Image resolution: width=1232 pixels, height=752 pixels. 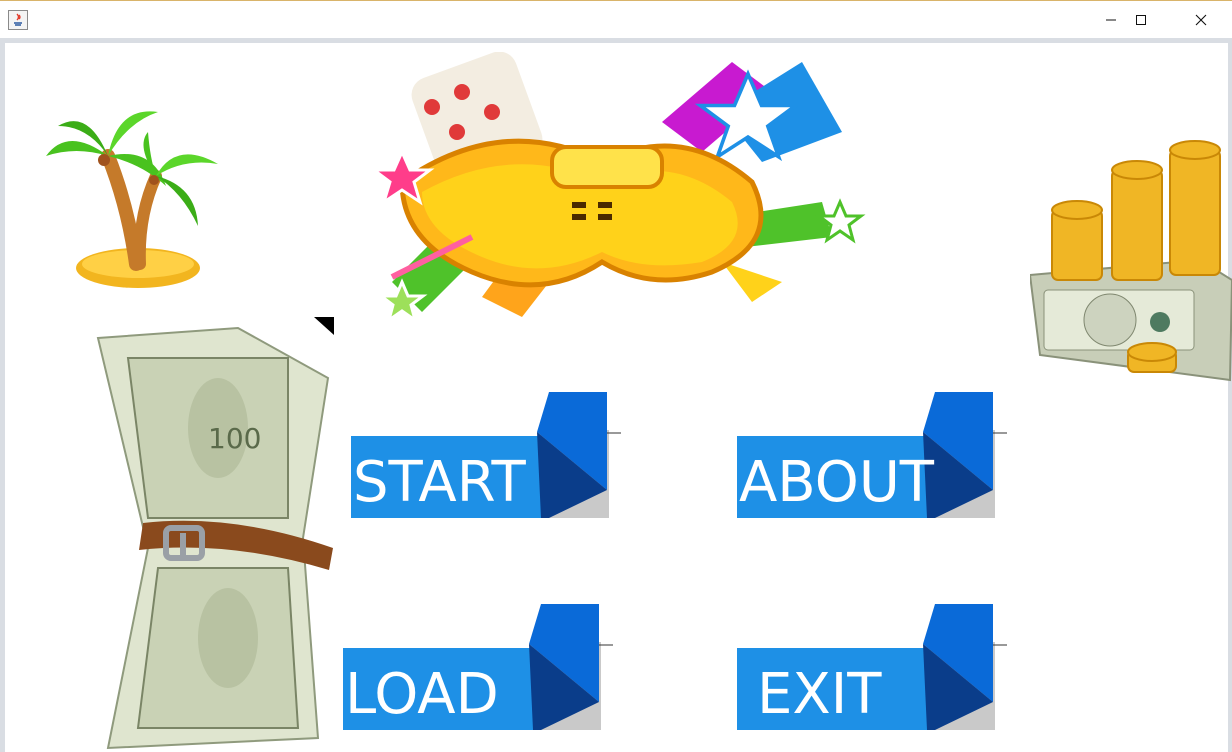 What do you see at coordinates (212, 535) in the screenshot?
I see `money-belt-bundle-image: 100` at bounding box center [212, 535].